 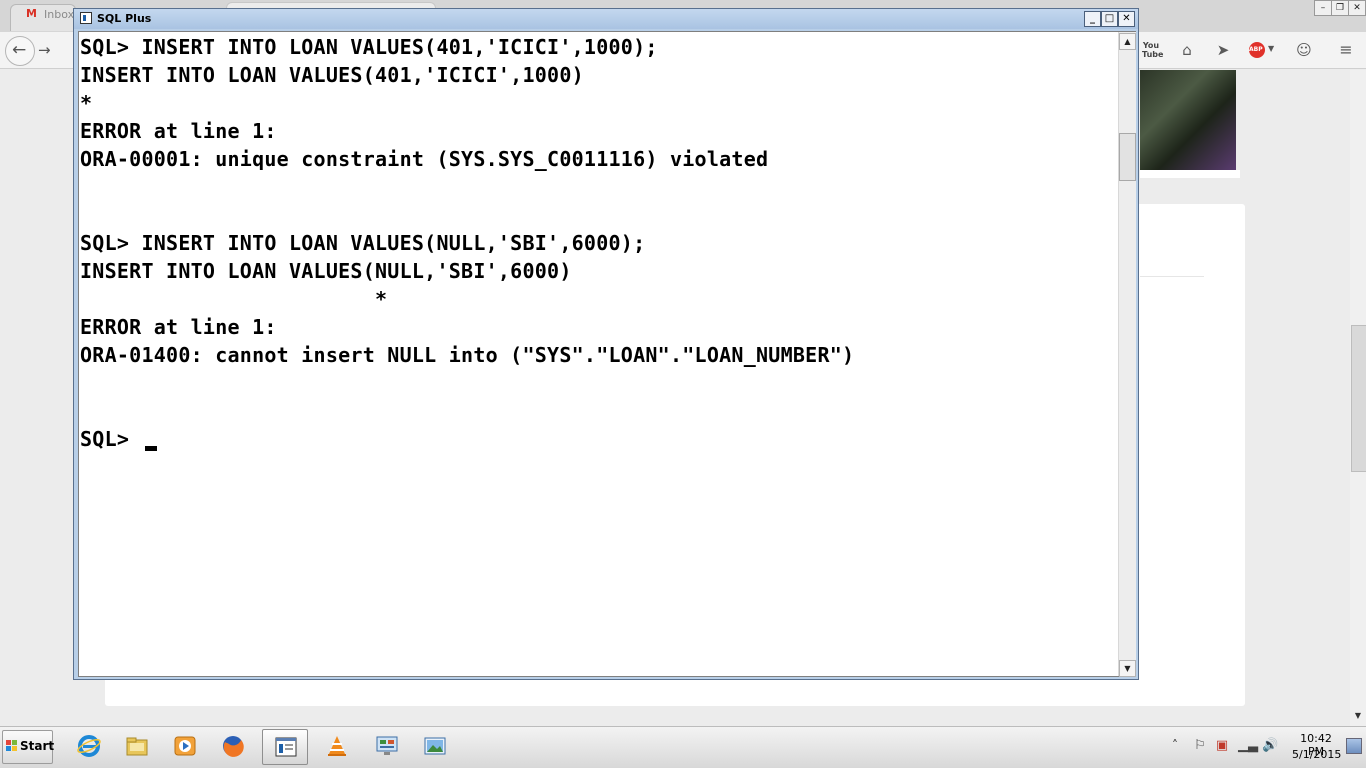 I want to click on sqlplus-app-icon, so click(x=86, y=18).